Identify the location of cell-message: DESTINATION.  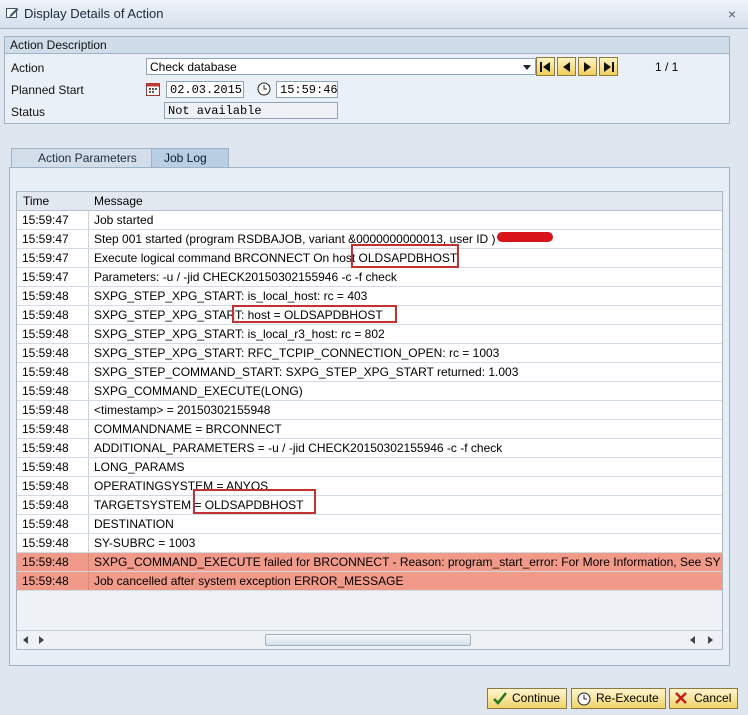
(134, 524).